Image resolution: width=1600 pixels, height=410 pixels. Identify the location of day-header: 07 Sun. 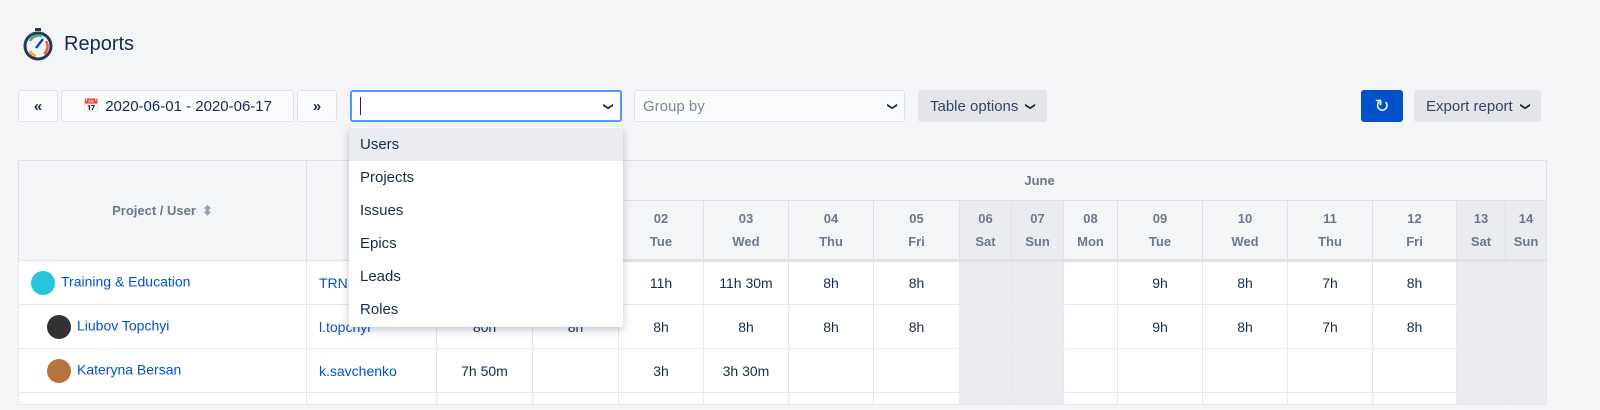
(1037, 231).